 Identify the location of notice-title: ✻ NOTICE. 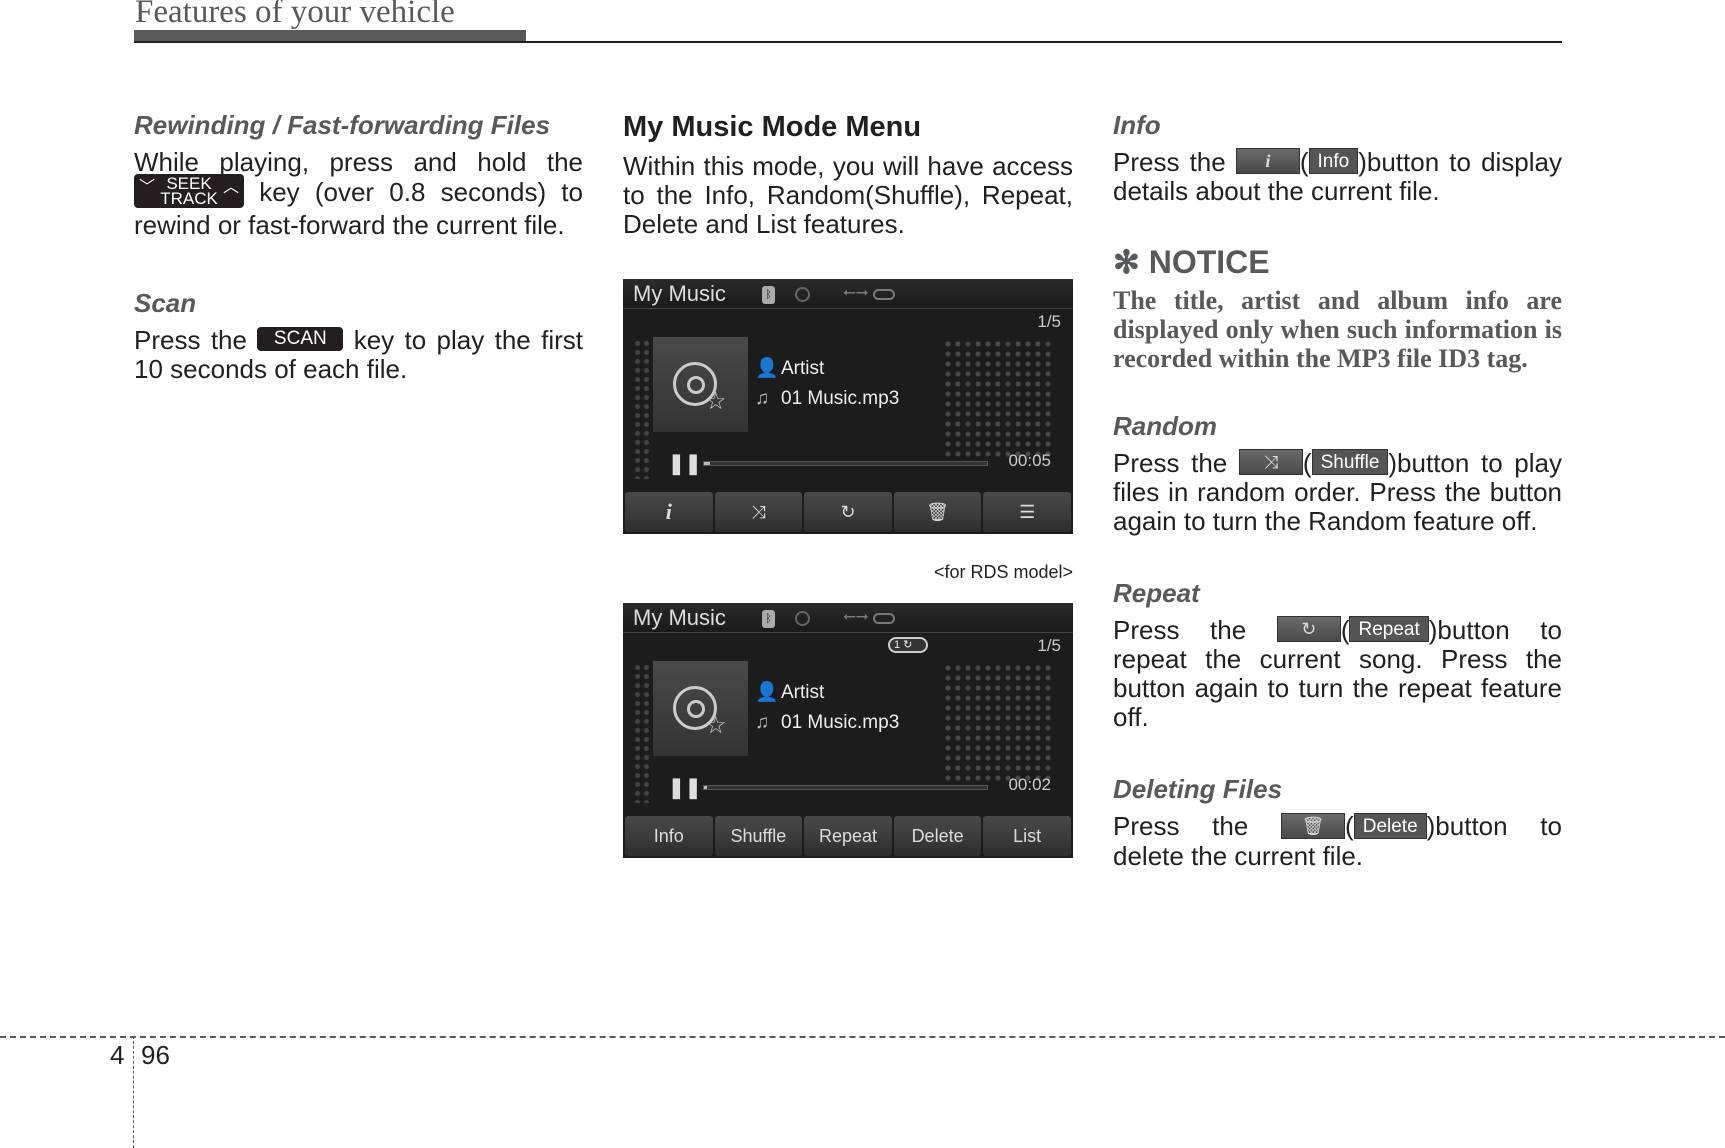
(1191, 262).